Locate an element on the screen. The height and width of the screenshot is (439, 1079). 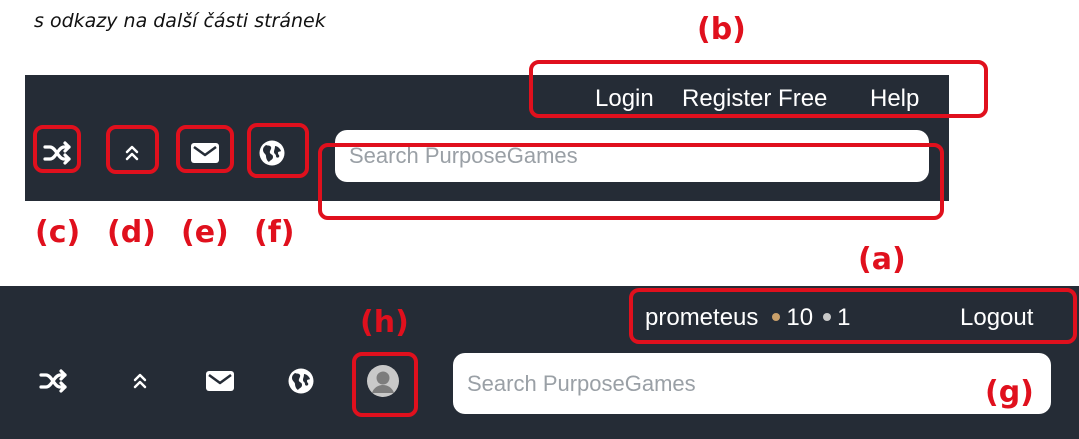
annotation-label-h: (h) is located at coordinates (384, 322).